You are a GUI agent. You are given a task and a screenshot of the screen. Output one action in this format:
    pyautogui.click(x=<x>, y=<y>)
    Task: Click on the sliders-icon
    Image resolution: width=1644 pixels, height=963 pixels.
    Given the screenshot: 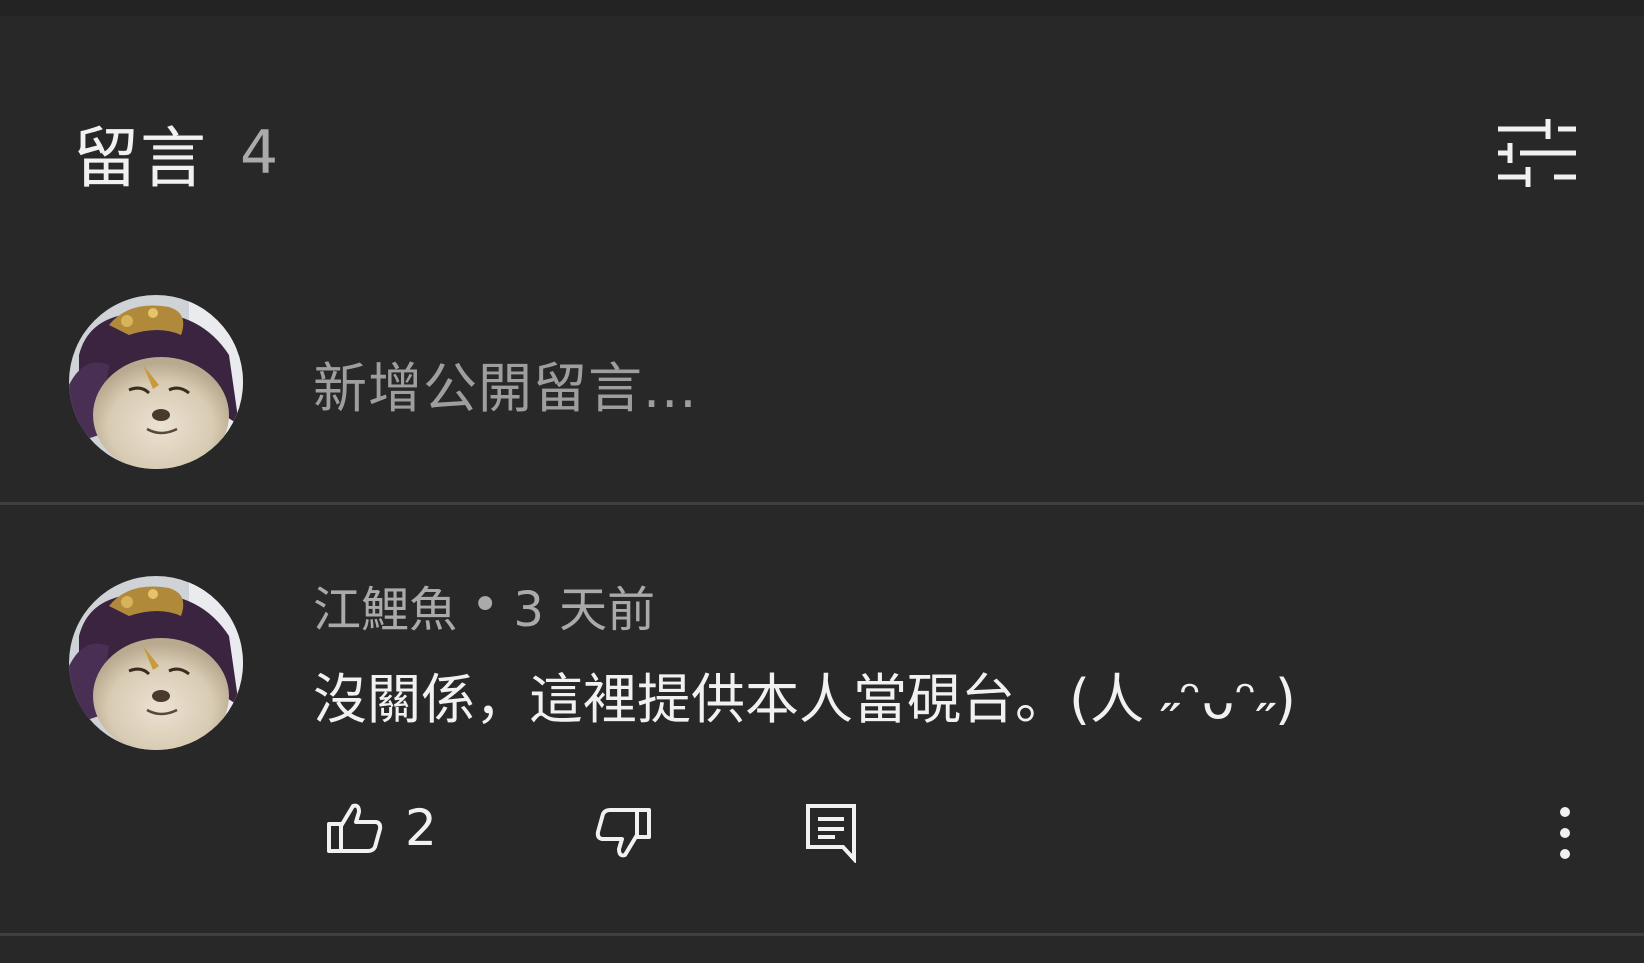 What is the action you would take?
    pyautogui.click(x=1537, y=153)
    